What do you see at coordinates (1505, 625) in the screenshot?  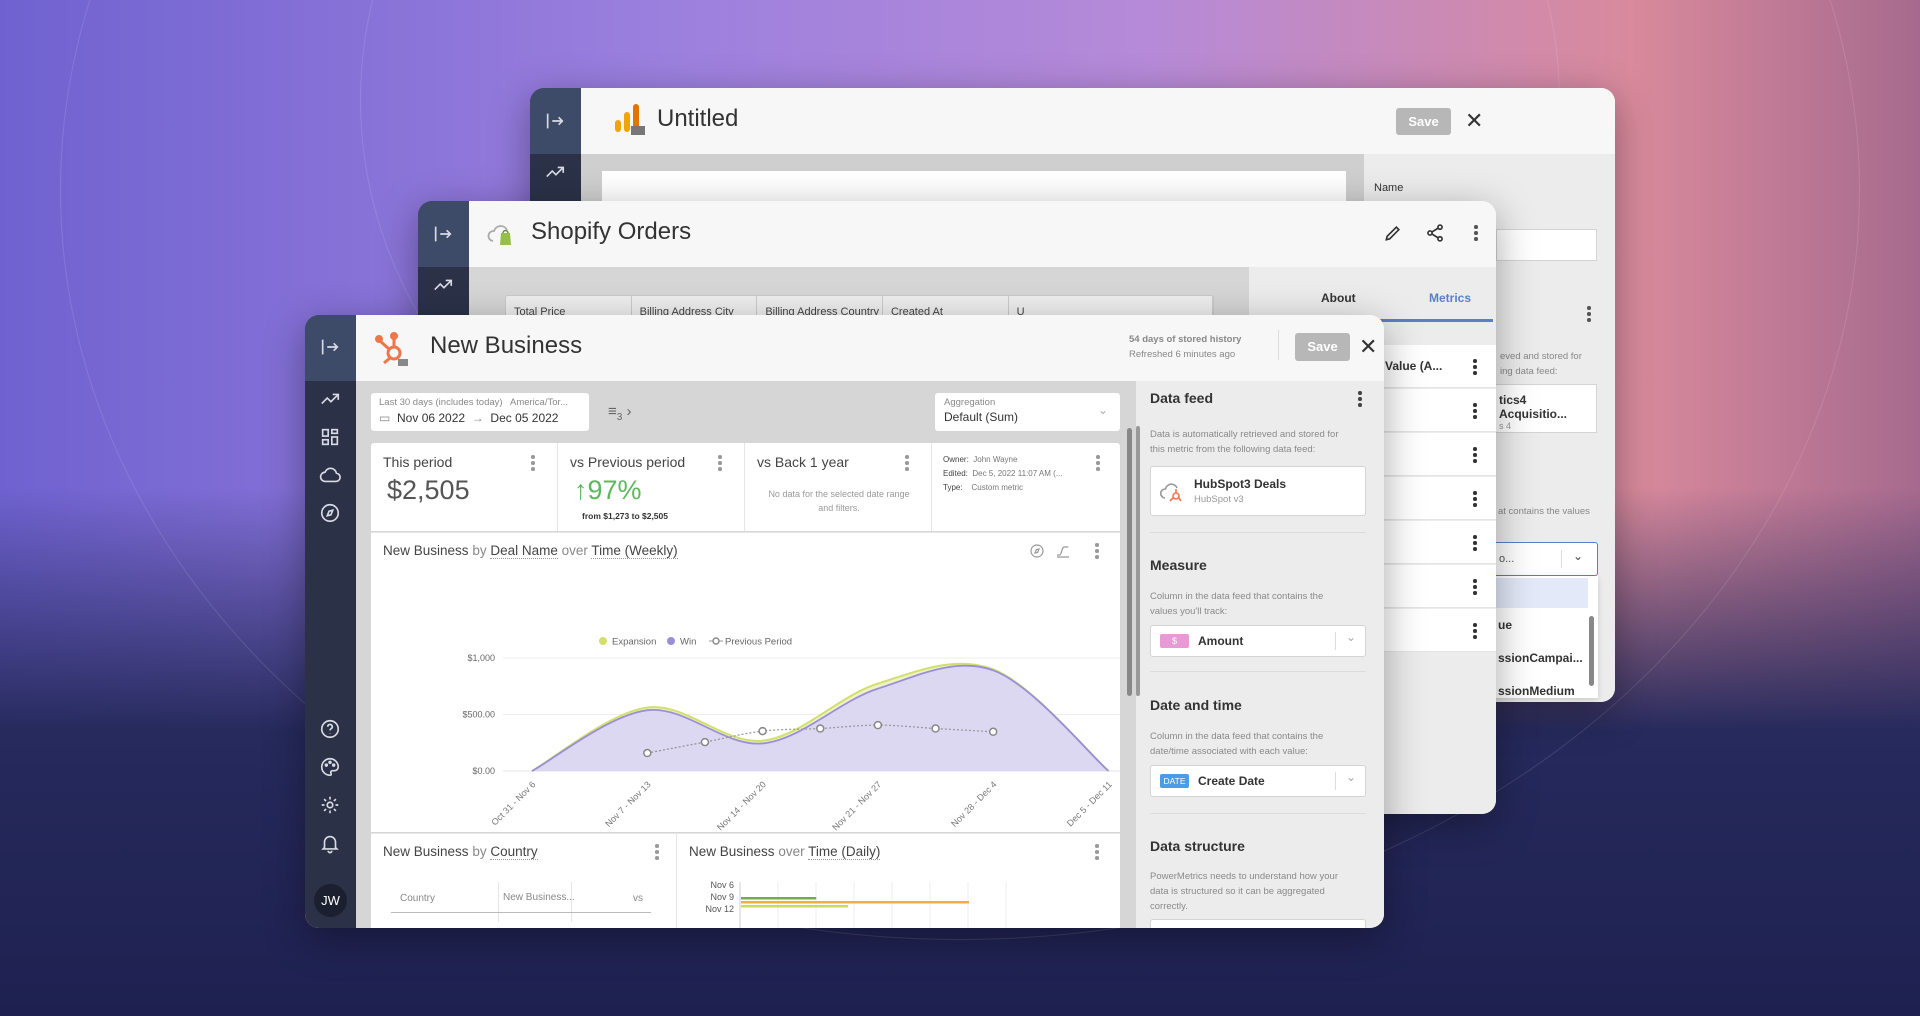 I see `dropdown-option: ue` at bounding box center [1505, 625].